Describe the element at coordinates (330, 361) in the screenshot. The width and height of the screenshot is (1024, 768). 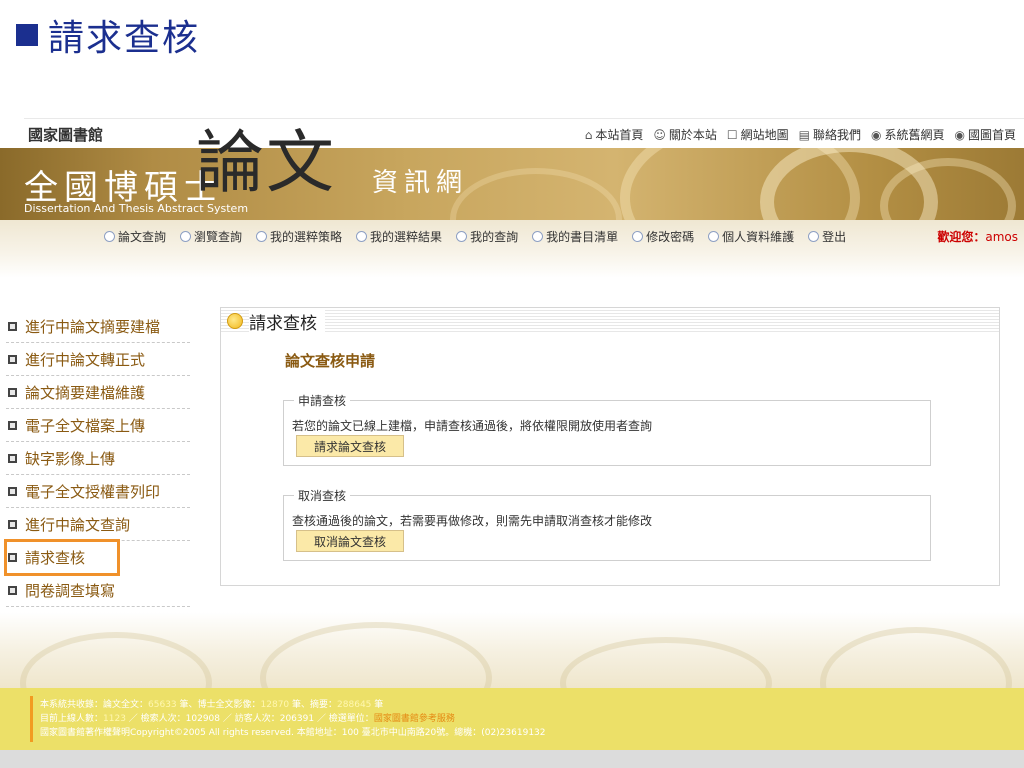
I see `section-title: 論文查核申請` at that location.